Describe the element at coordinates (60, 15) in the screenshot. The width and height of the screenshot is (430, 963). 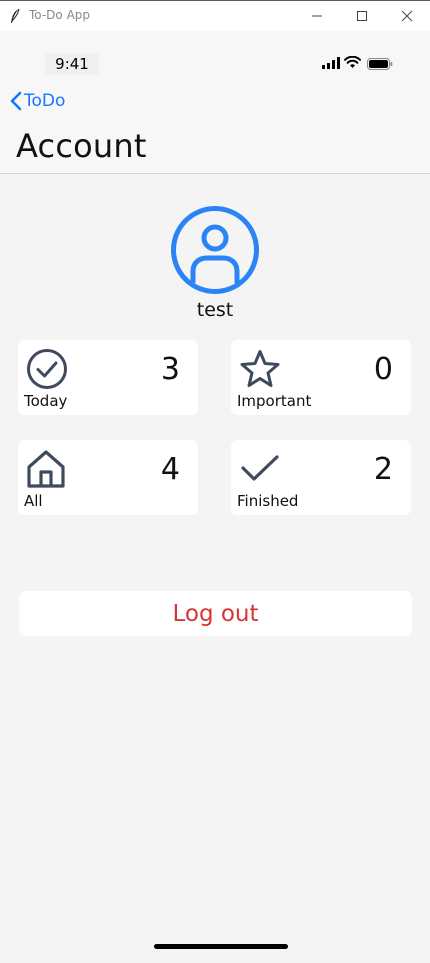
I see `window-title: To-Do App` at that location.